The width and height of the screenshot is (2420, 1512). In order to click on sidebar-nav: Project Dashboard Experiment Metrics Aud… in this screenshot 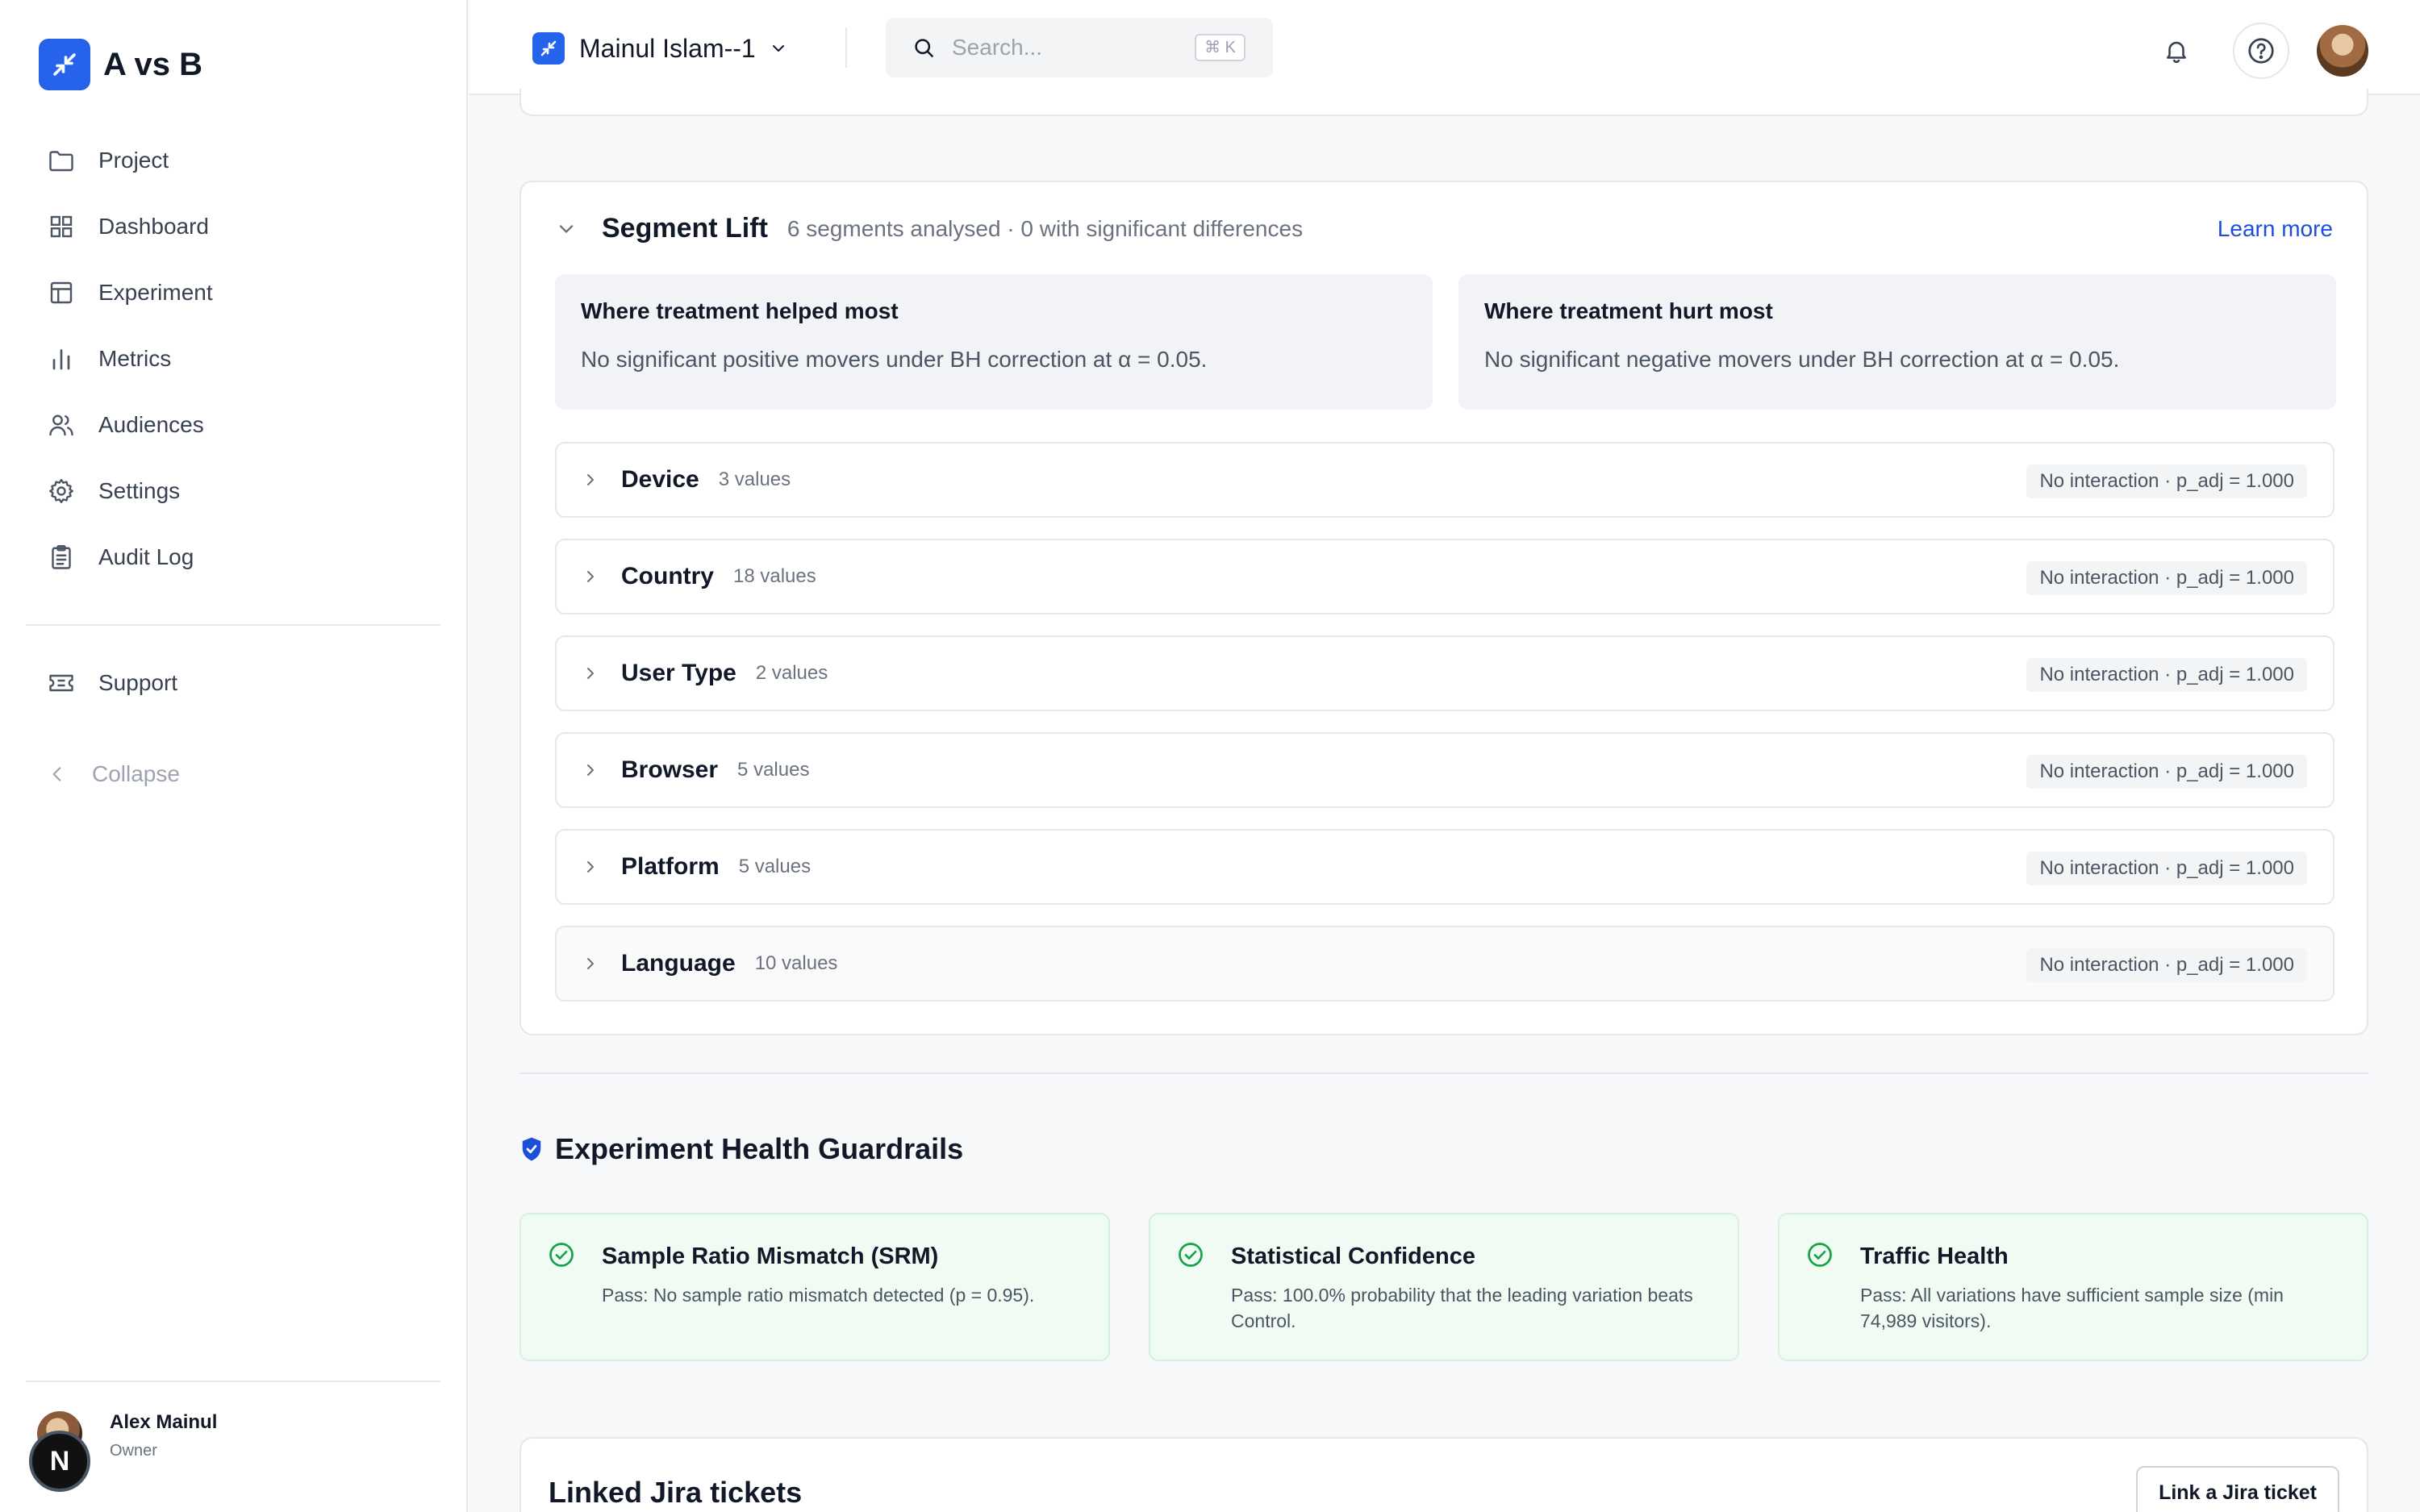, I will do `click(233, 358)`.